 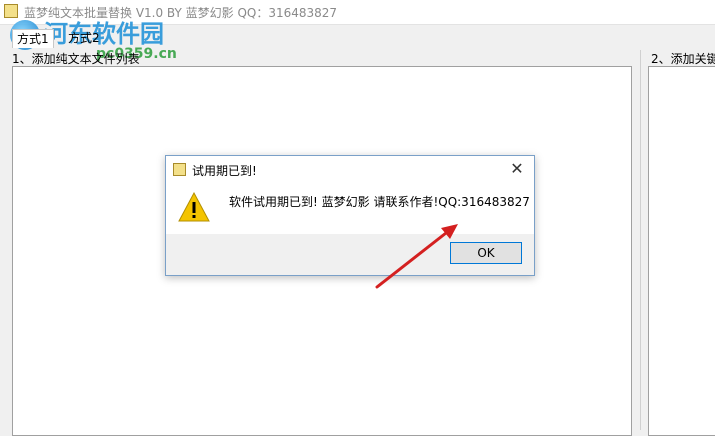 What do you see at coordinates (379, 202) in the screenshot?
I see `dialog-message: 软件试用期已到! 蓝梦幻影 请联系作者!QQ:316483827` at bounding box center [379, 202].